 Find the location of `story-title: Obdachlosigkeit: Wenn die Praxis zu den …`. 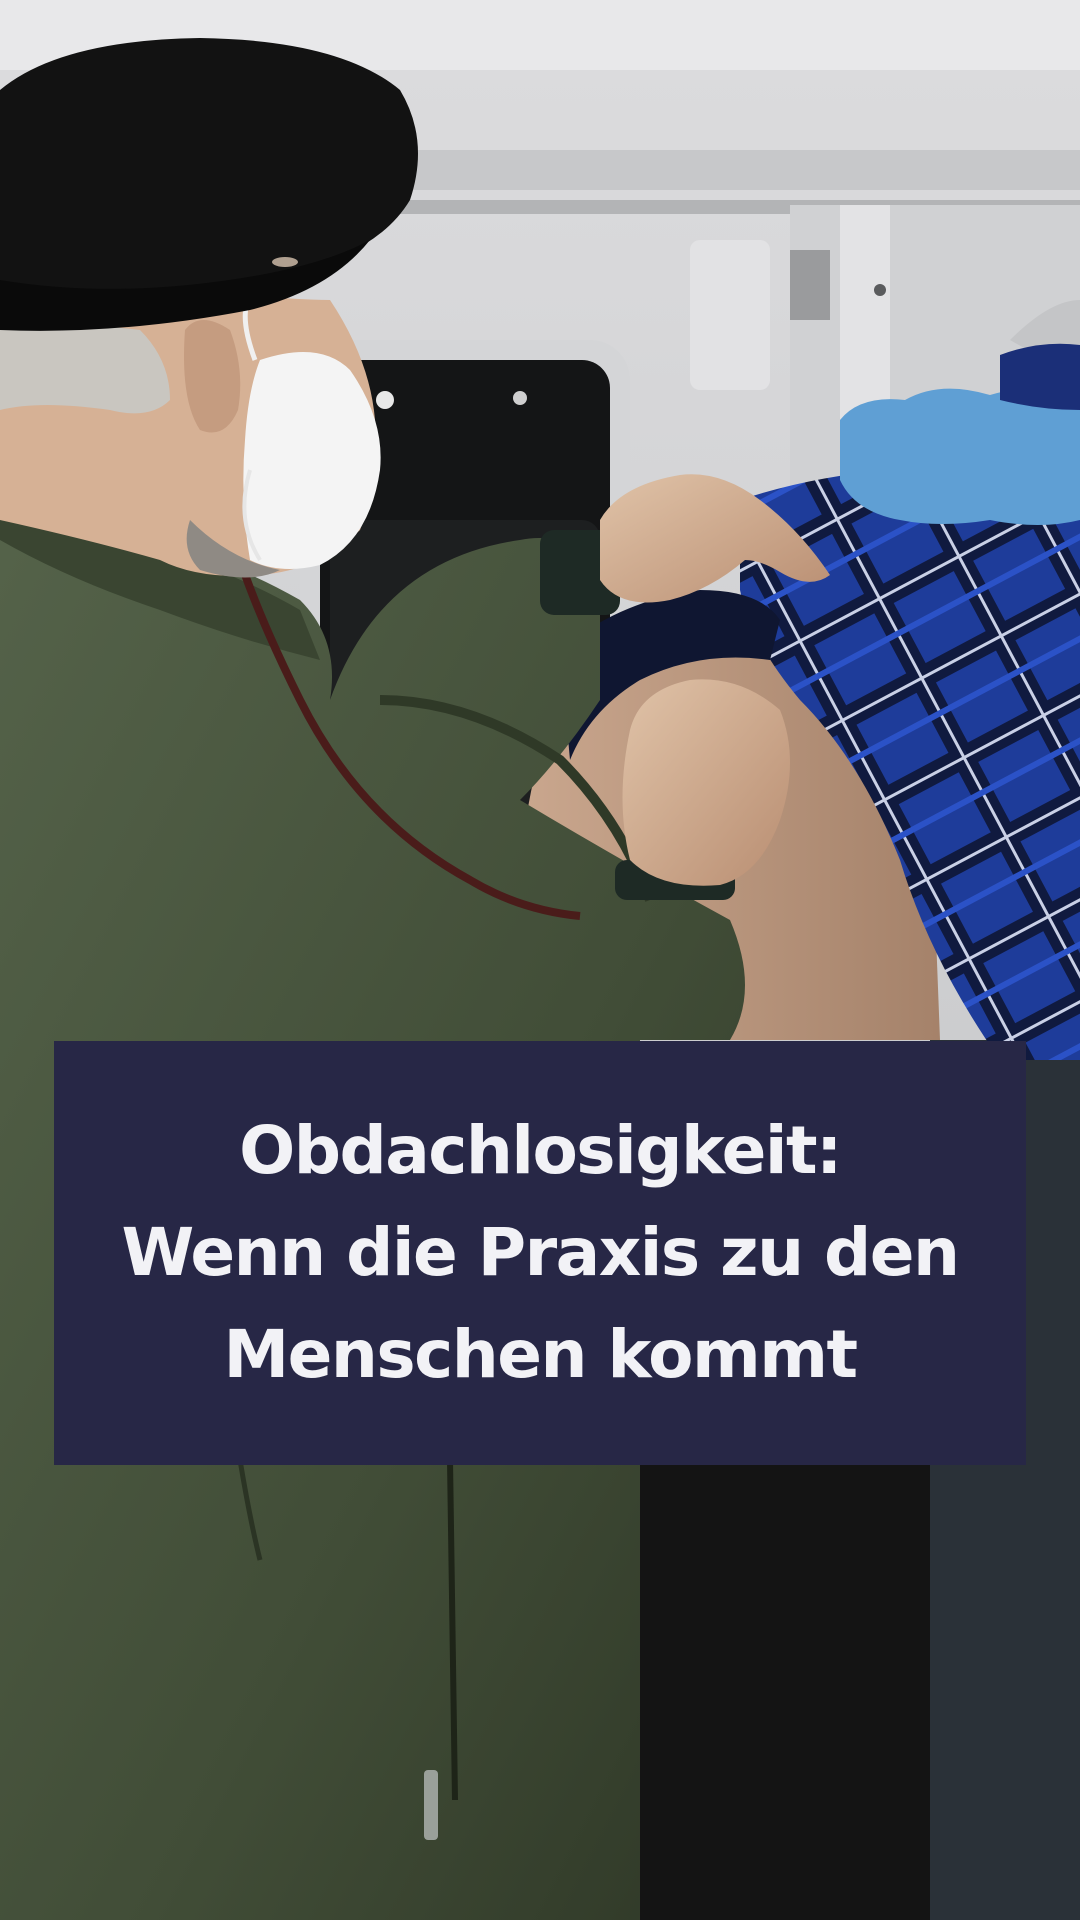

story-title: Obdachlosigkeit: Wenn die Praxis zu den … is located at coordinates (540, 1253).